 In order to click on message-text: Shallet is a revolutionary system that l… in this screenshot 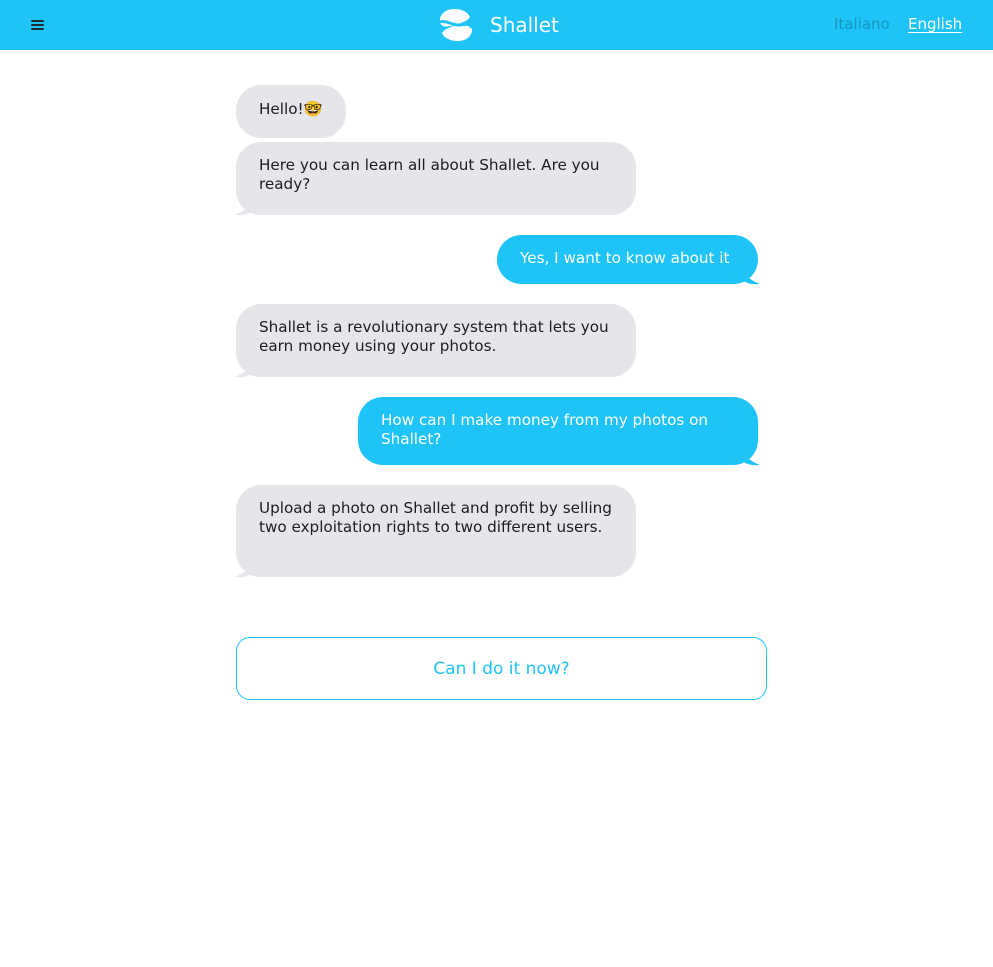, I will do `click(434, 336)`.